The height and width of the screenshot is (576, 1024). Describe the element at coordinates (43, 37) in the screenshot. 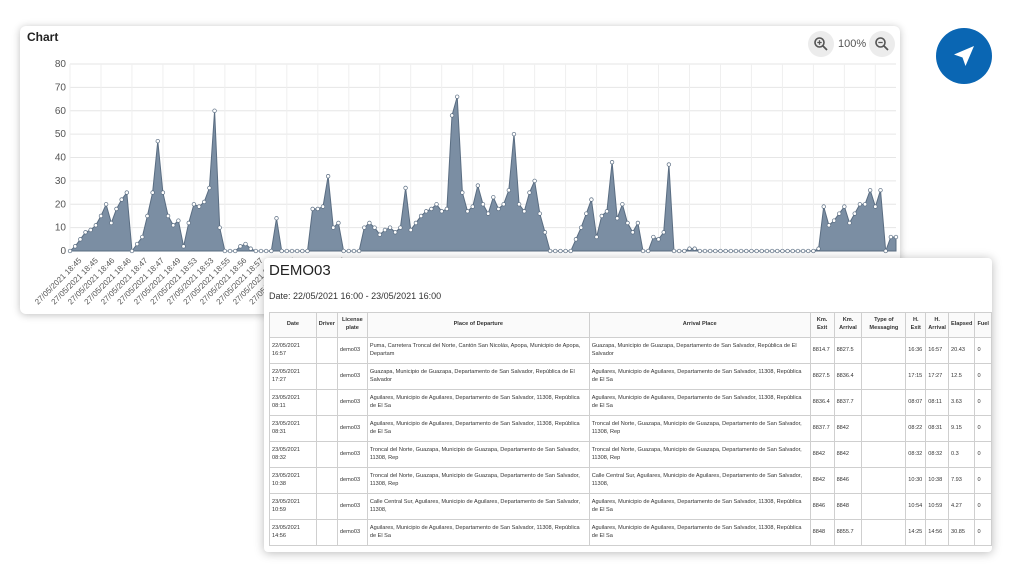

I see `chart-title: Chart` at that location.